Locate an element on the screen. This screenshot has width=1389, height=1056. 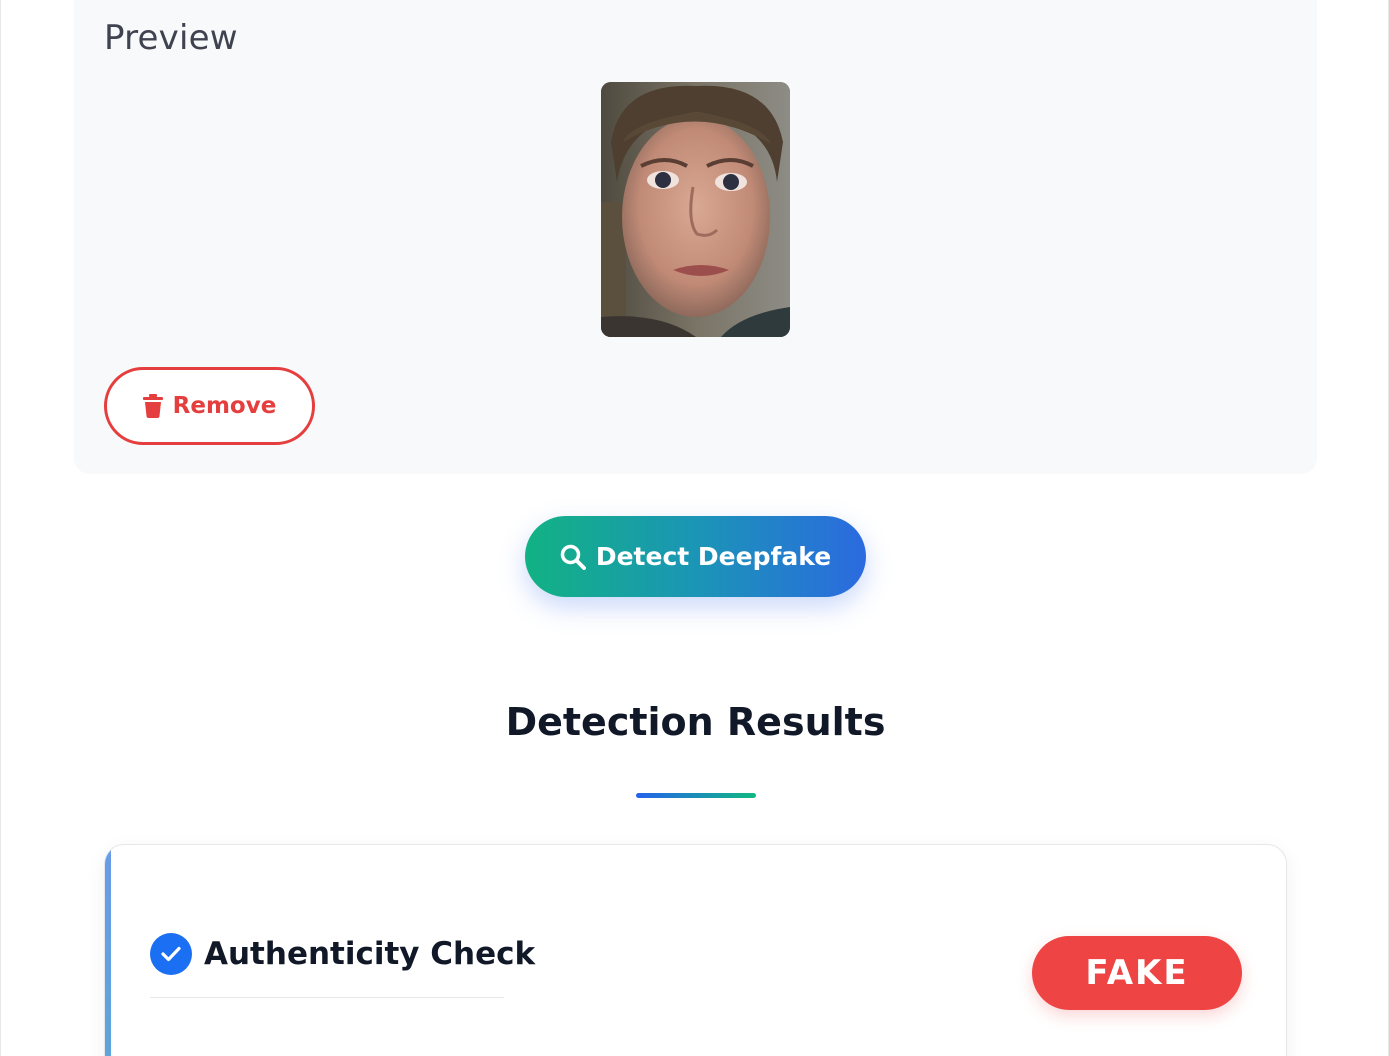
detect-button-label: Detect Deepfake is located at coordinates (713, 556).